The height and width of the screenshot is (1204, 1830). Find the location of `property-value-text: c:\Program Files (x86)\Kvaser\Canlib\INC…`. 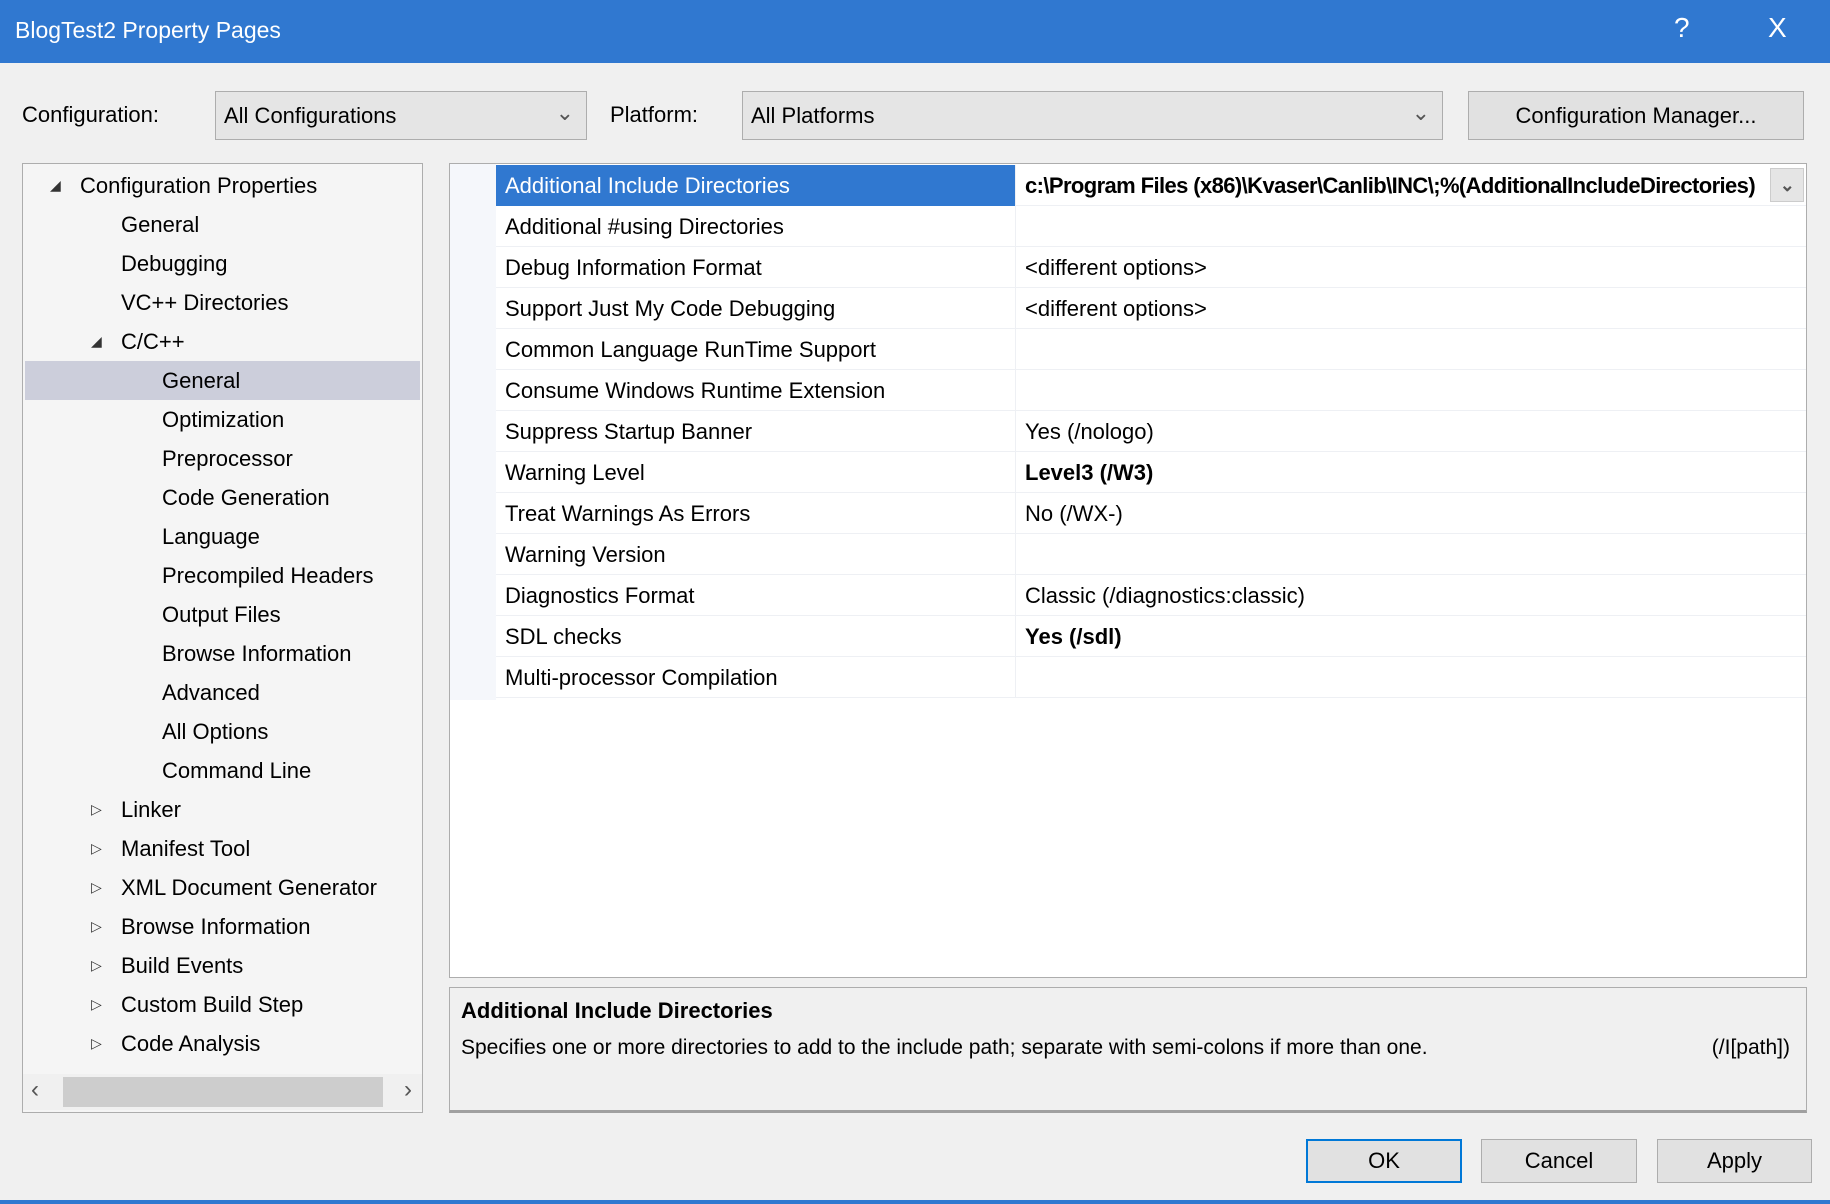

property-value-text: c:\Program Files (x86)\Kvaser\Canlib\INC… is located at coordinates (1390, 185).